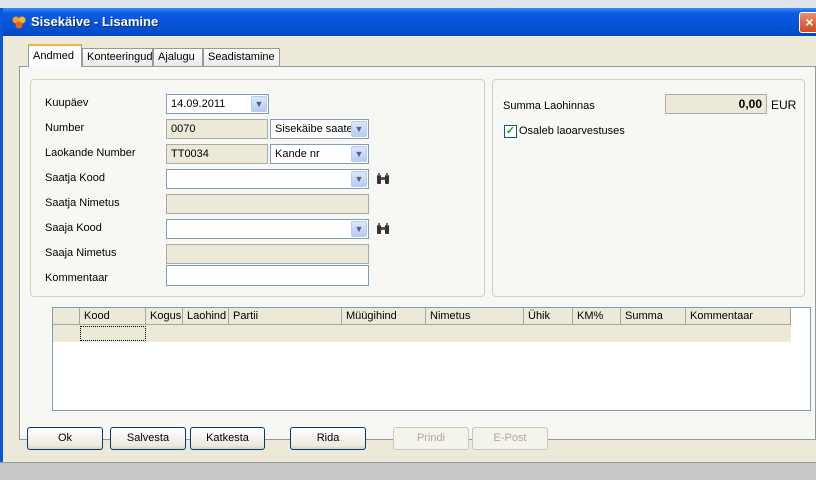 This screenshot has width=816, height=480. Describe the element at coordinates (66, 316) in the screenshot. I see `row-selector-header` at that location.